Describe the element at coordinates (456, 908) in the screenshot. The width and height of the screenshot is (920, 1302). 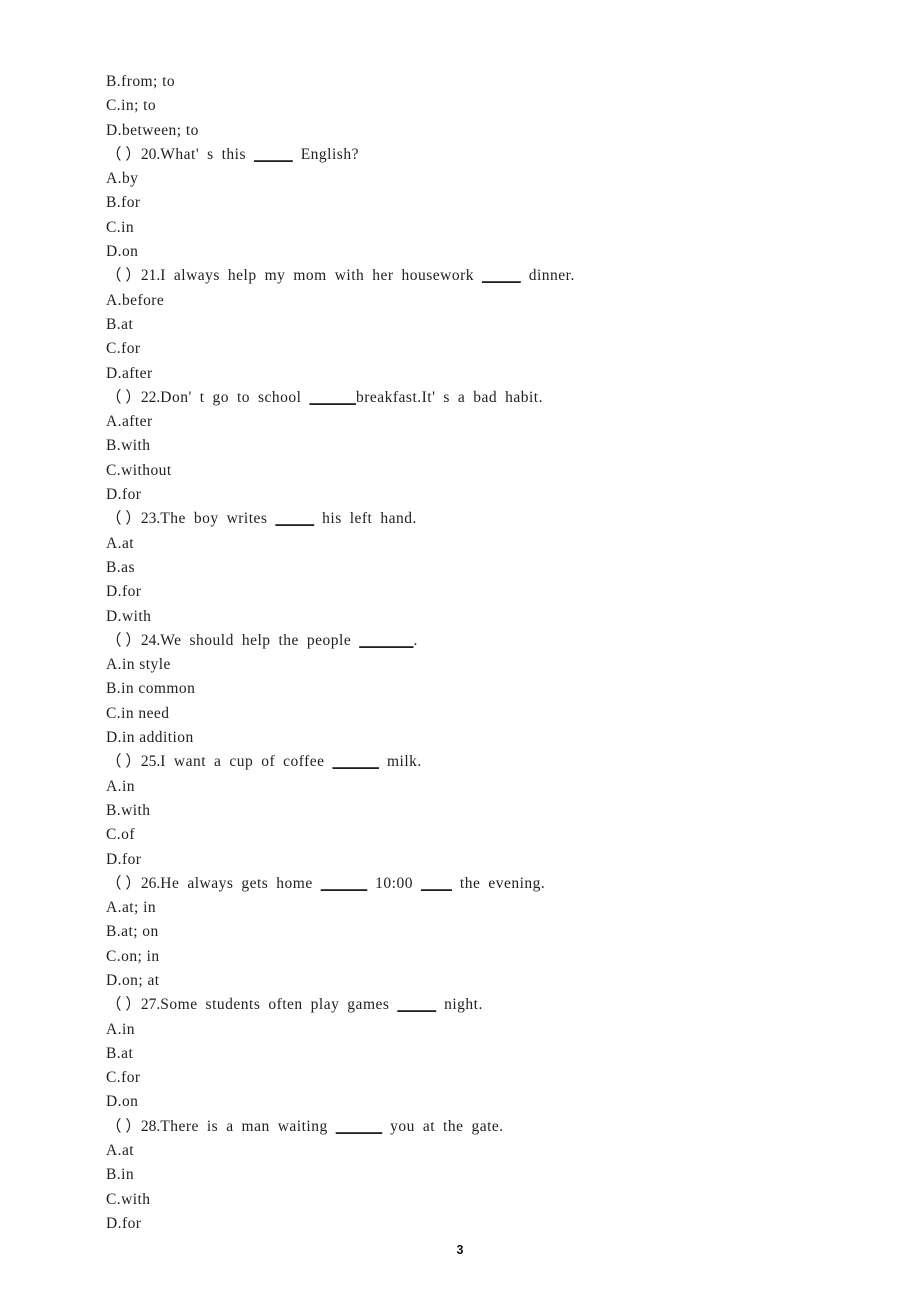
I see `answer-option: A.at; in` at that location.